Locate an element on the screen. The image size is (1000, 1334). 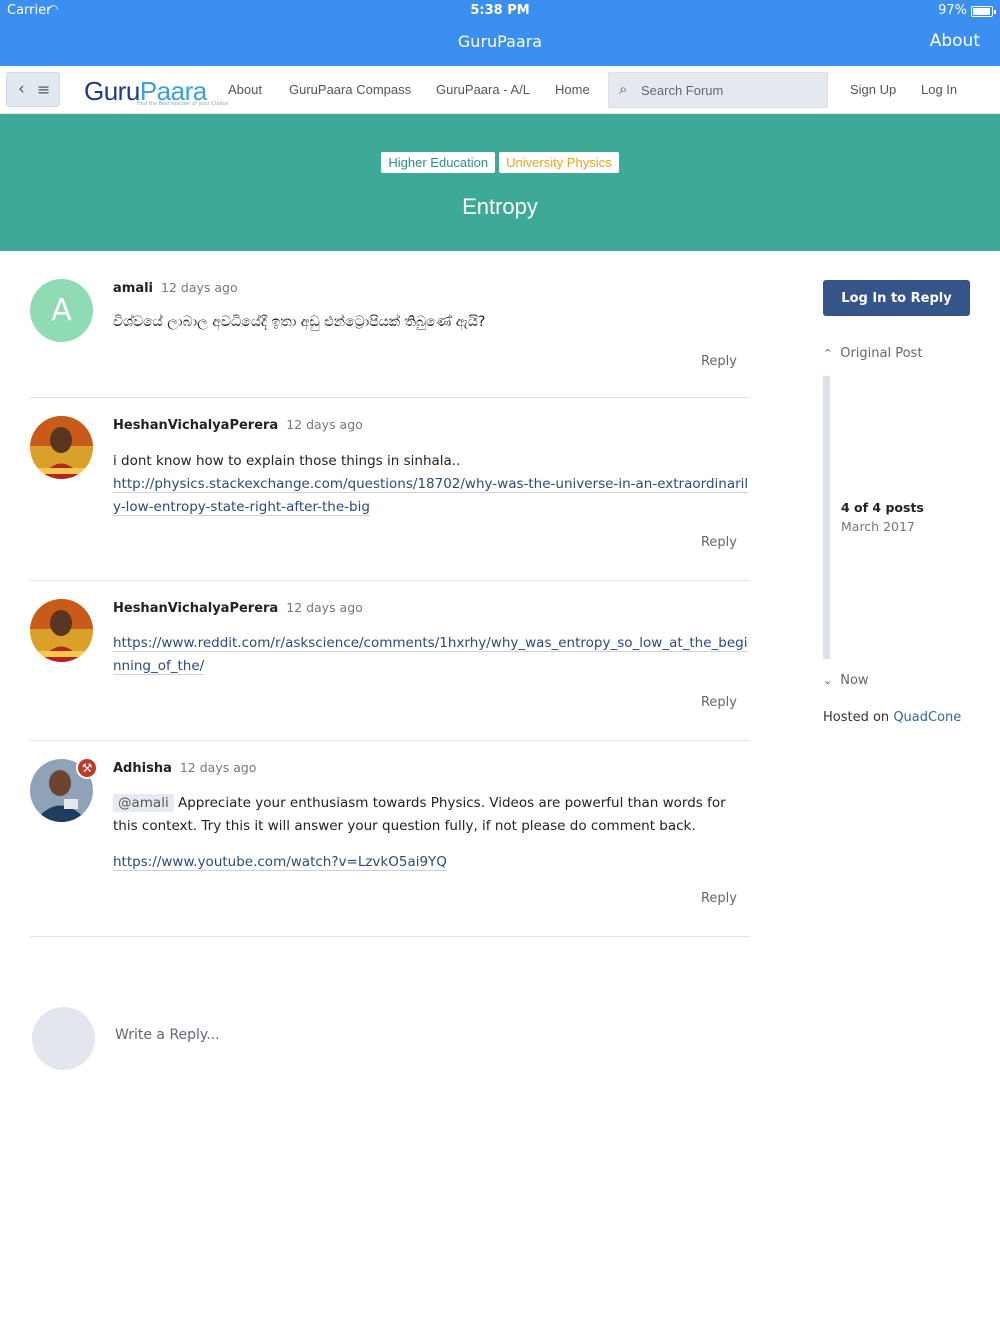
app-top-bar: Carrier ◠ 5:38 PM 97% GuruPaara About is located at coordinates (500, 33).